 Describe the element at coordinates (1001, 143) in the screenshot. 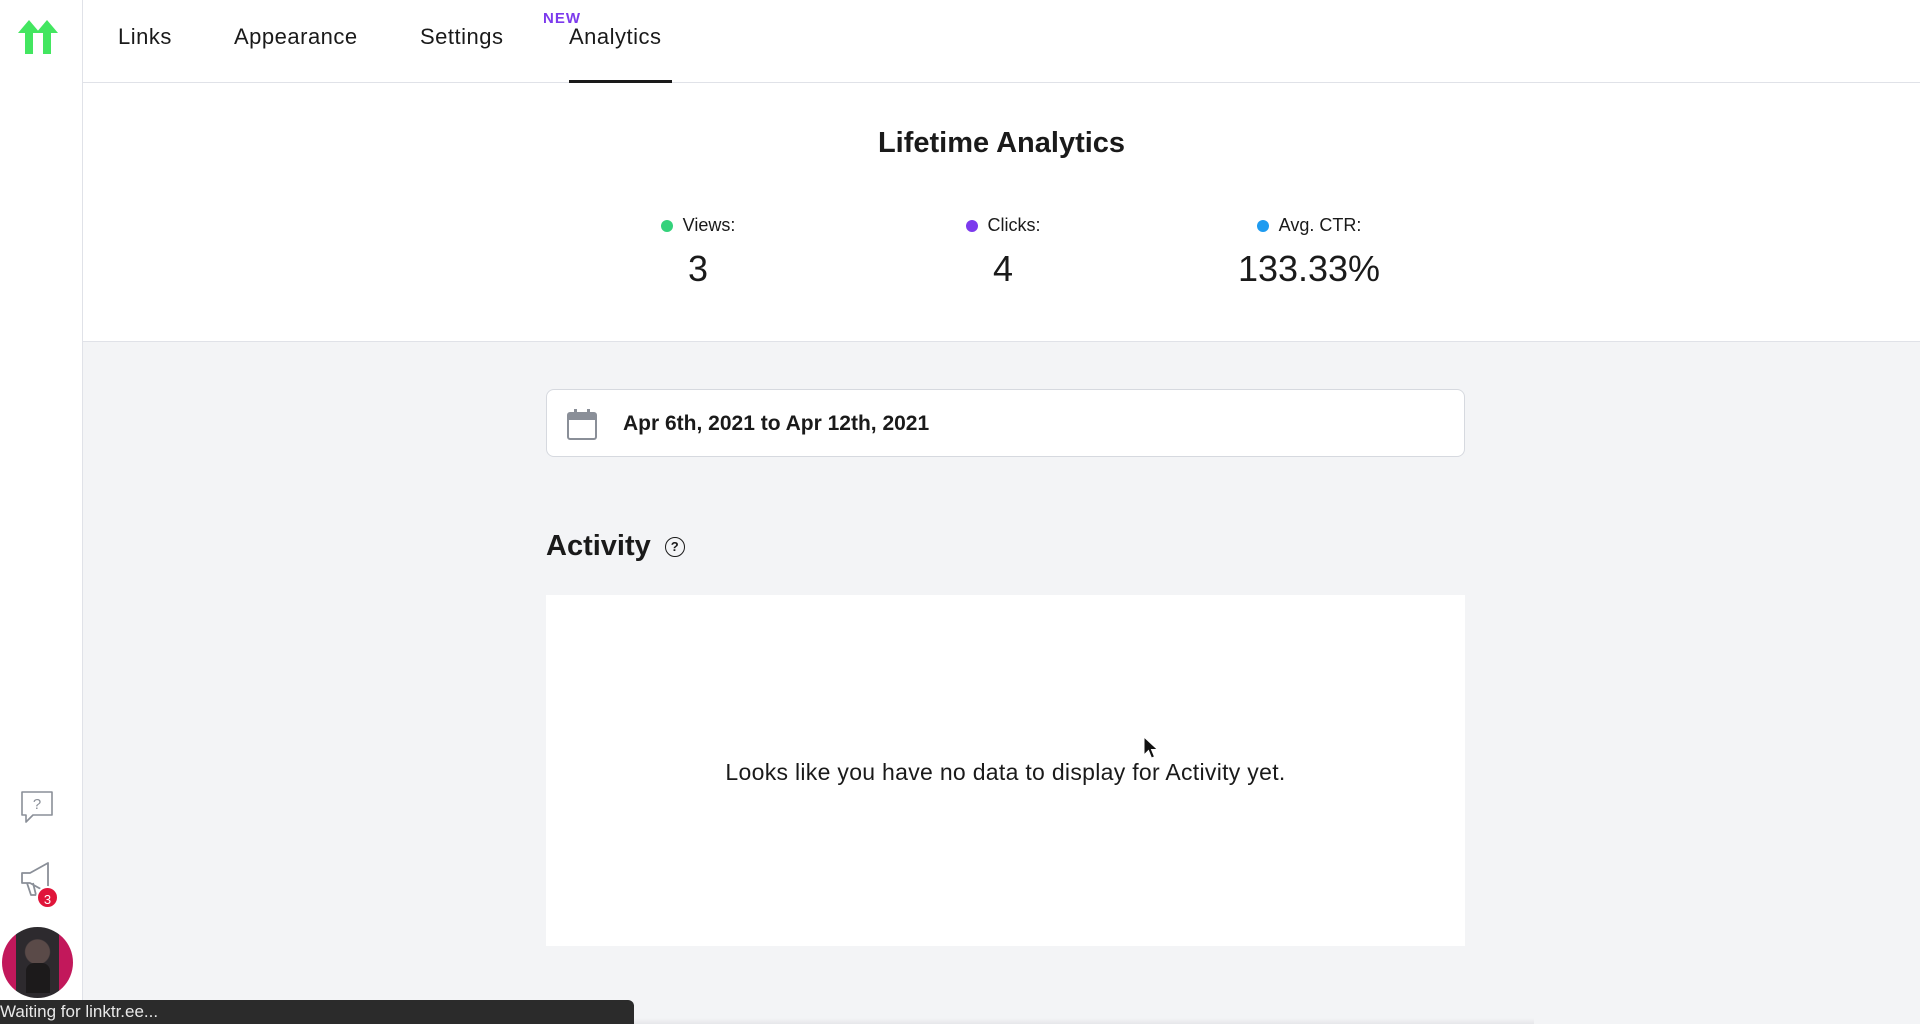

I see `page-title: Lifetime Analytics` at that location.